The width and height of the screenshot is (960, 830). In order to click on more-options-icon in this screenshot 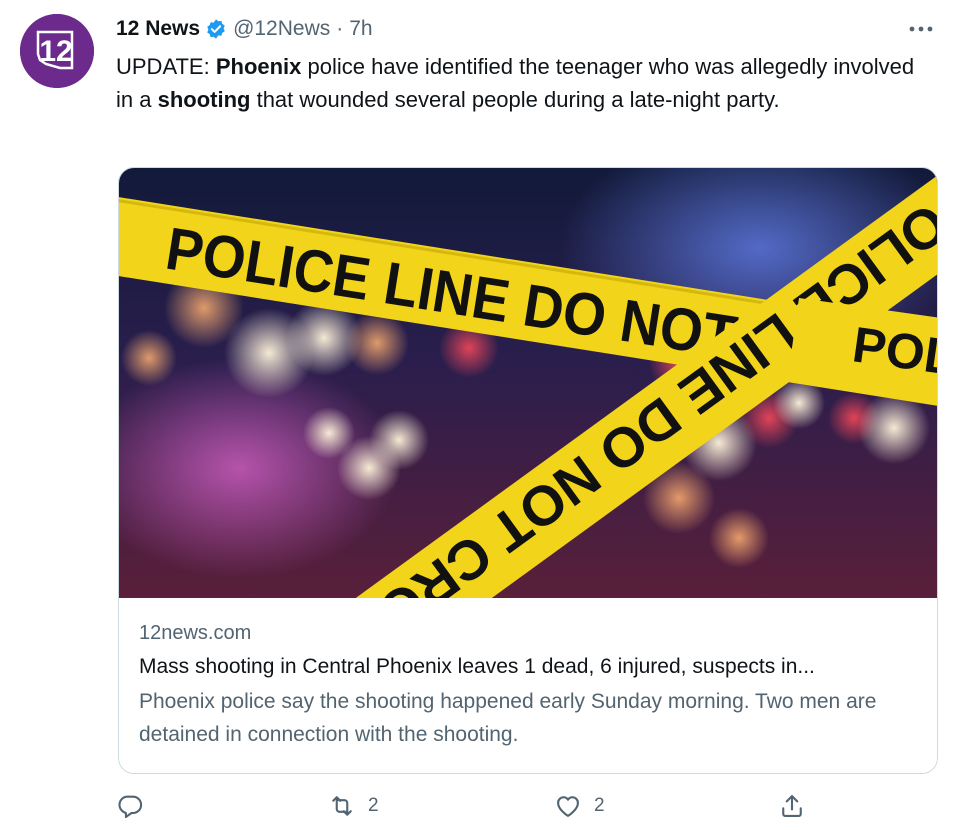, I will do `click(921, 29)`.